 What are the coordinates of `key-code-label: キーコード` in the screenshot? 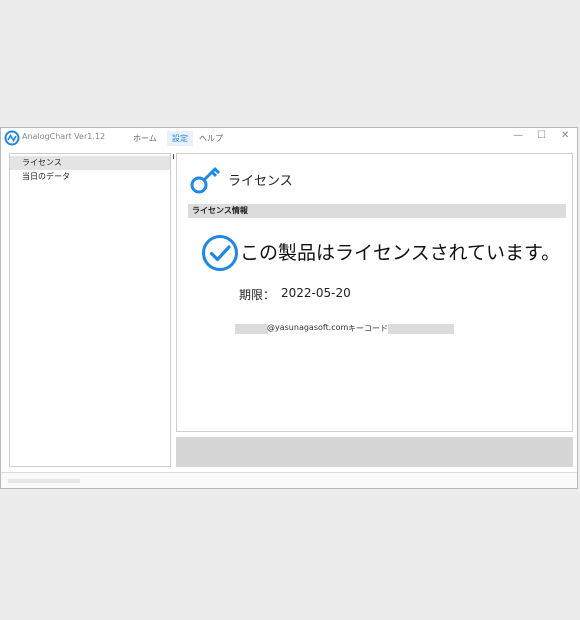 It's located at (368, 328).